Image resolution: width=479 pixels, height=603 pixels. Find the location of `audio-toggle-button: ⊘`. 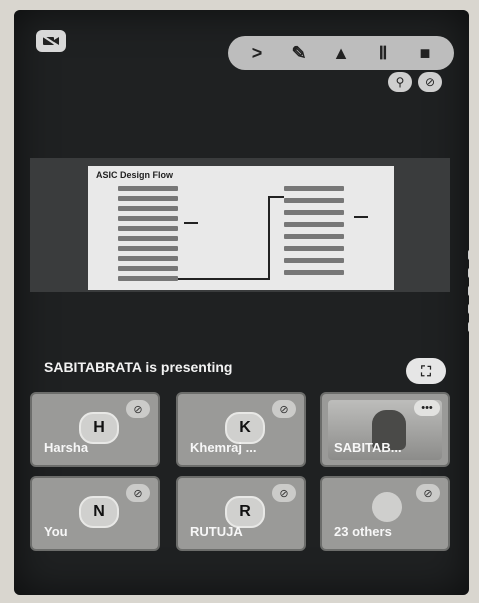

audio-toggle-button: ⊘ is located at coordinates (430, 82).